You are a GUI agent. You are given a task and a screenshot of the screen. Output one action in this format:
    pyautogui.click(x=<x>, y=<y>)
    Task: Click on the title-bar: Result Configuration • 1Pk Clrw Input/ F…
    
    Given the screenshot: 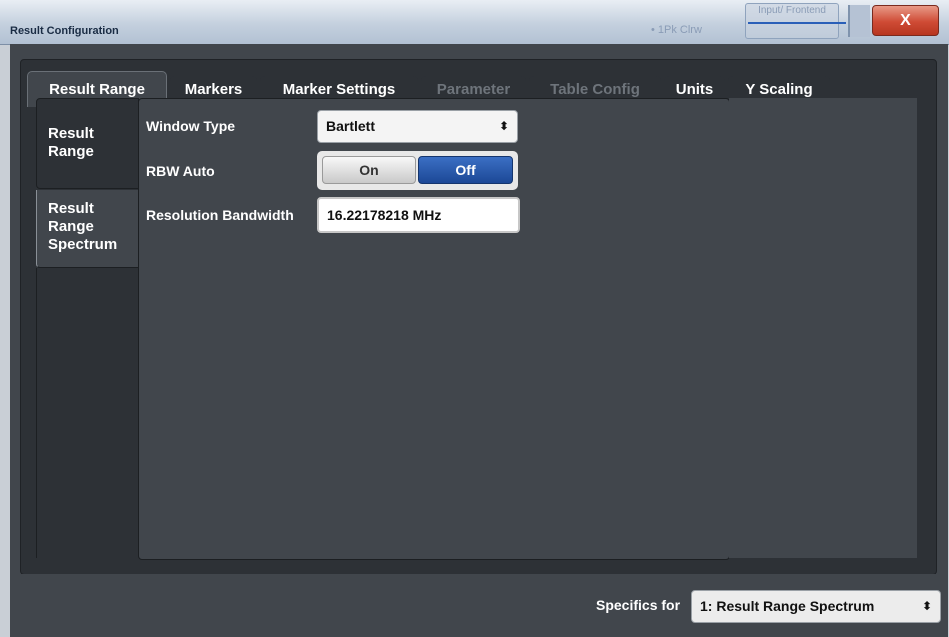 What is the action you would take?
    pyautogui.click(x=474, y=22)
    